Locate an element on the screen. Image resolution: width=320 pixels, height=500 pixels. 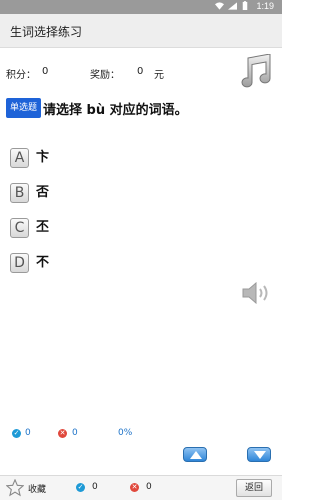
reward-label: 奖励： is located at coordinates (105, 75).